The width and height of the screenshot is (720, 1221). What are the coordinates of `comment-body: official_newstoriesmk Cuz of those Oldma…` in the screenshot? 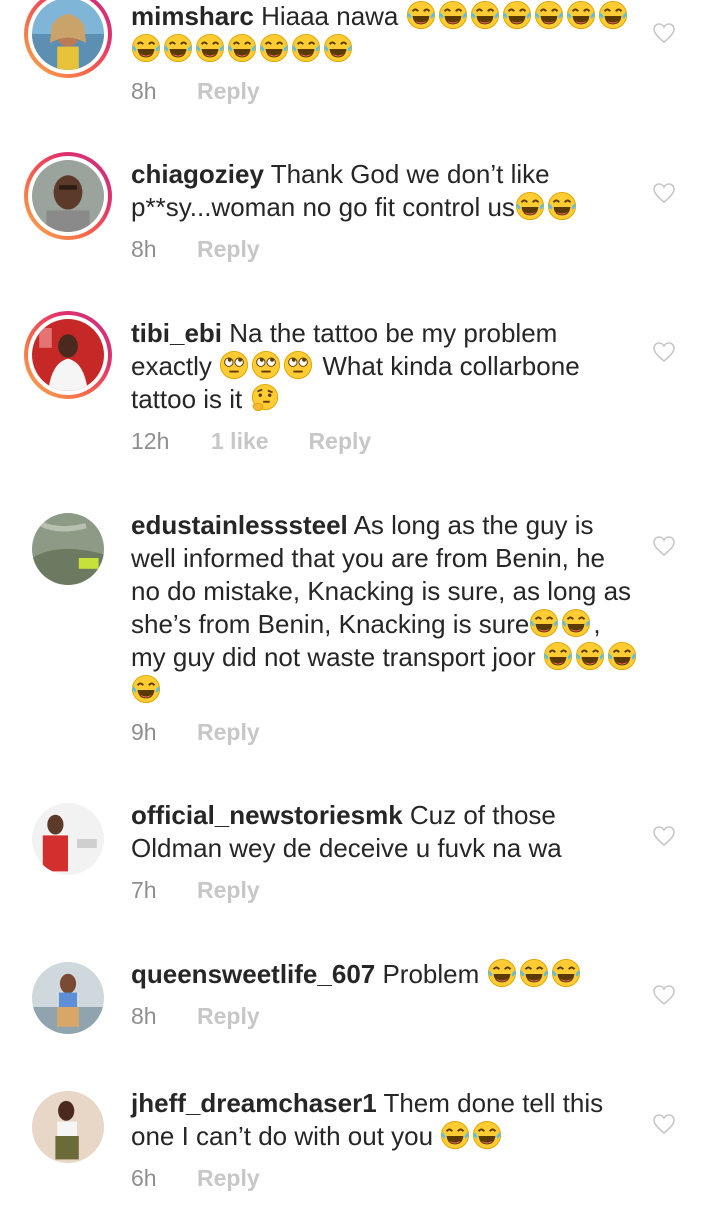 It's located at (386, 852).